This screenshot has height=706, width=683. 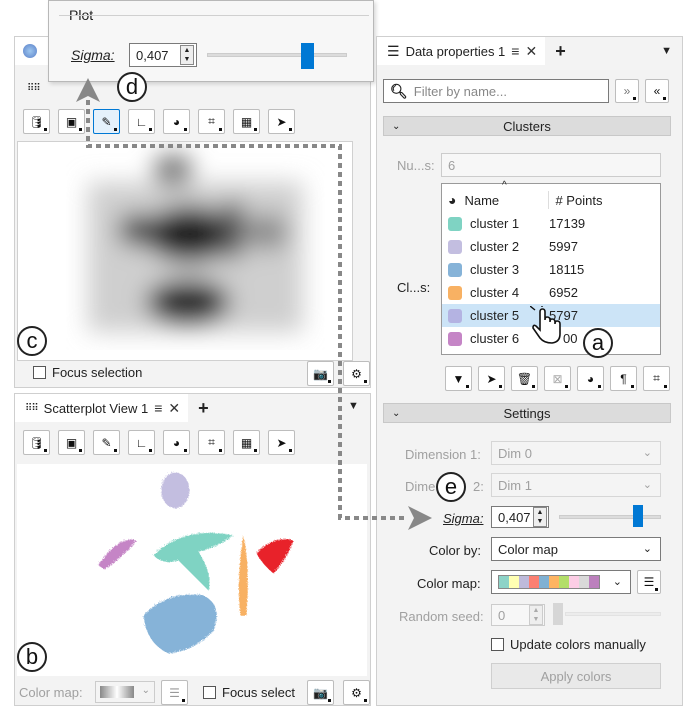 What do you see at coordinates (557, 378) in the screenshot?
I see `merge-icon: ⊠` at bounding box center [557, 378].